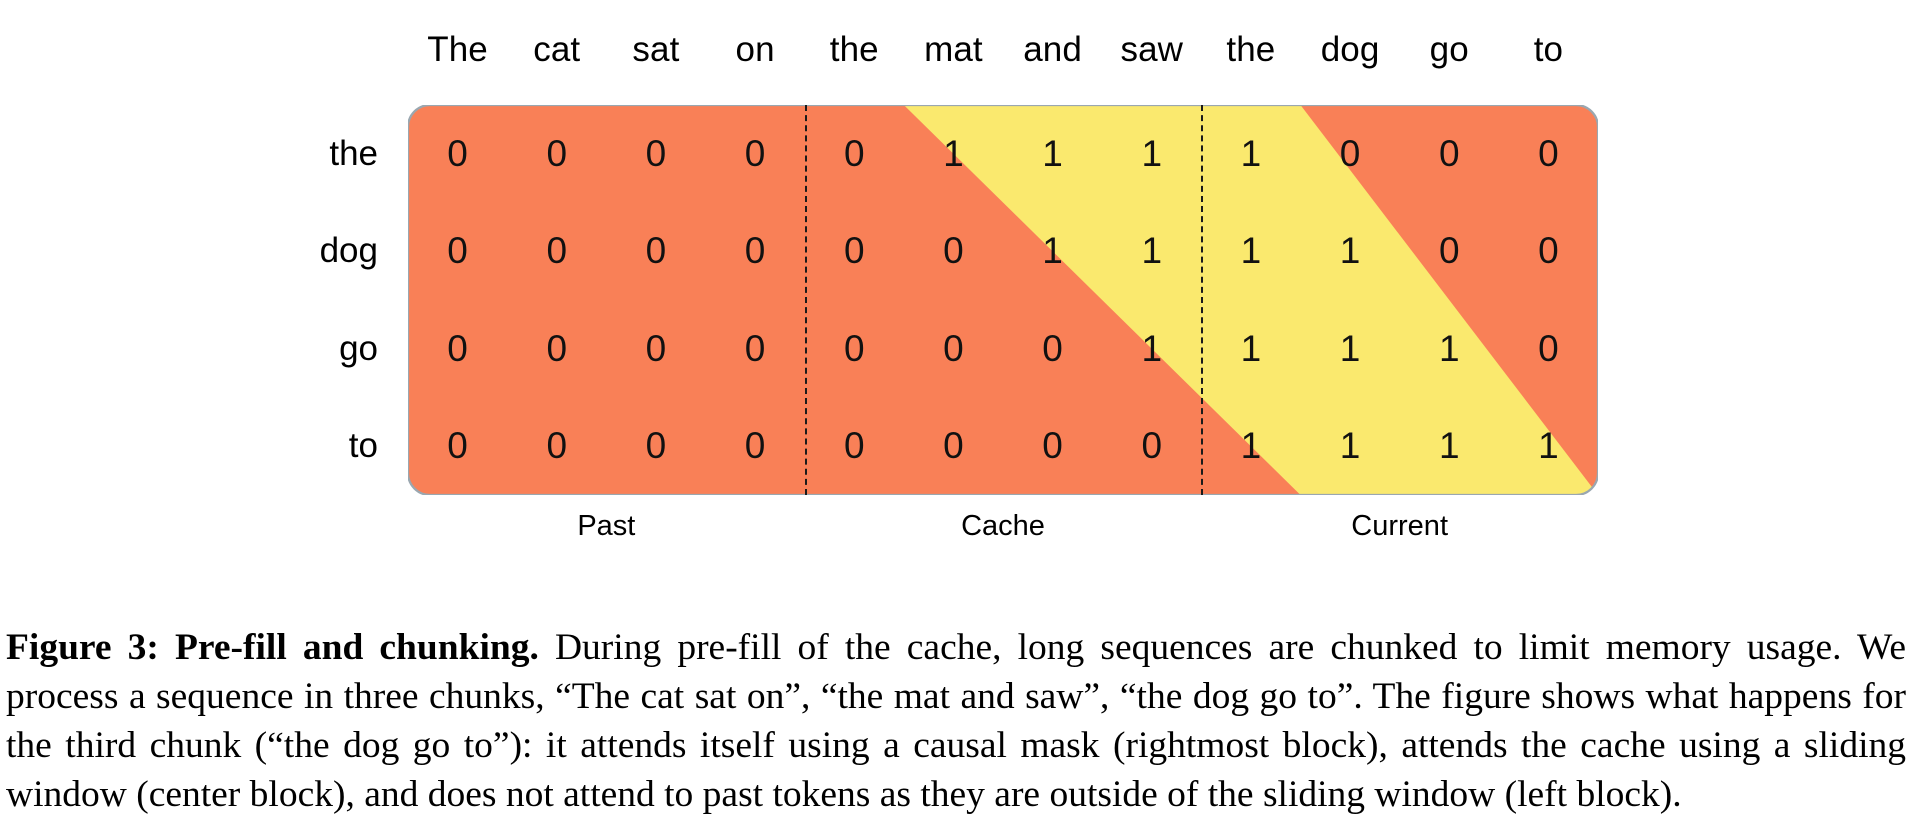 The width and height of the screenshot is (1914, 840). What do you see at coordinates (953, 153) in the screenshot?
I see `mask-cell-r0-c5: 1` at bounding box center [953, 153].